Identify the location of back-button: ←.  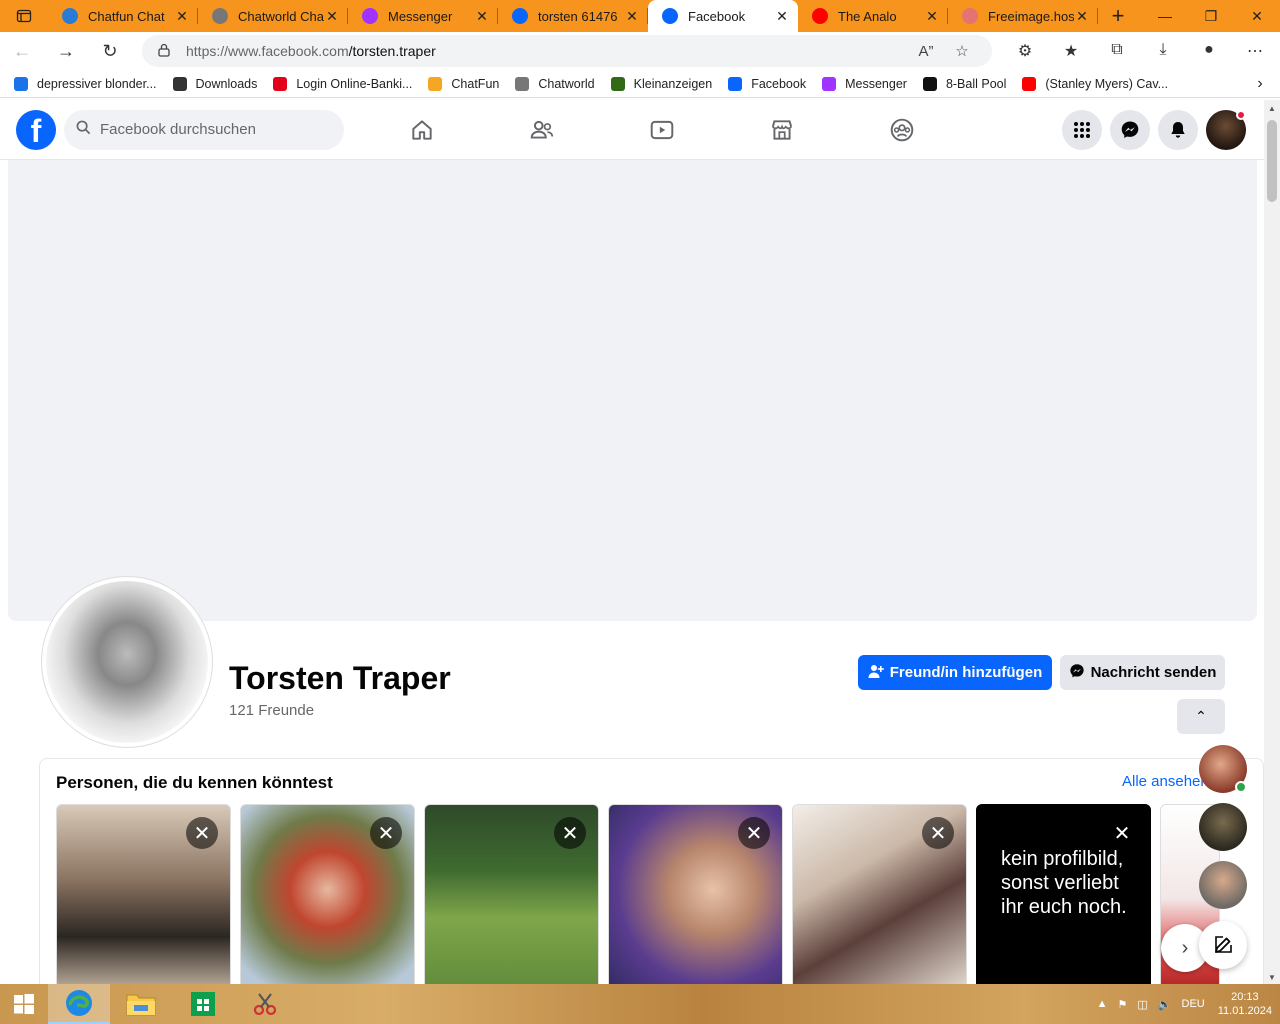
(22, 51).